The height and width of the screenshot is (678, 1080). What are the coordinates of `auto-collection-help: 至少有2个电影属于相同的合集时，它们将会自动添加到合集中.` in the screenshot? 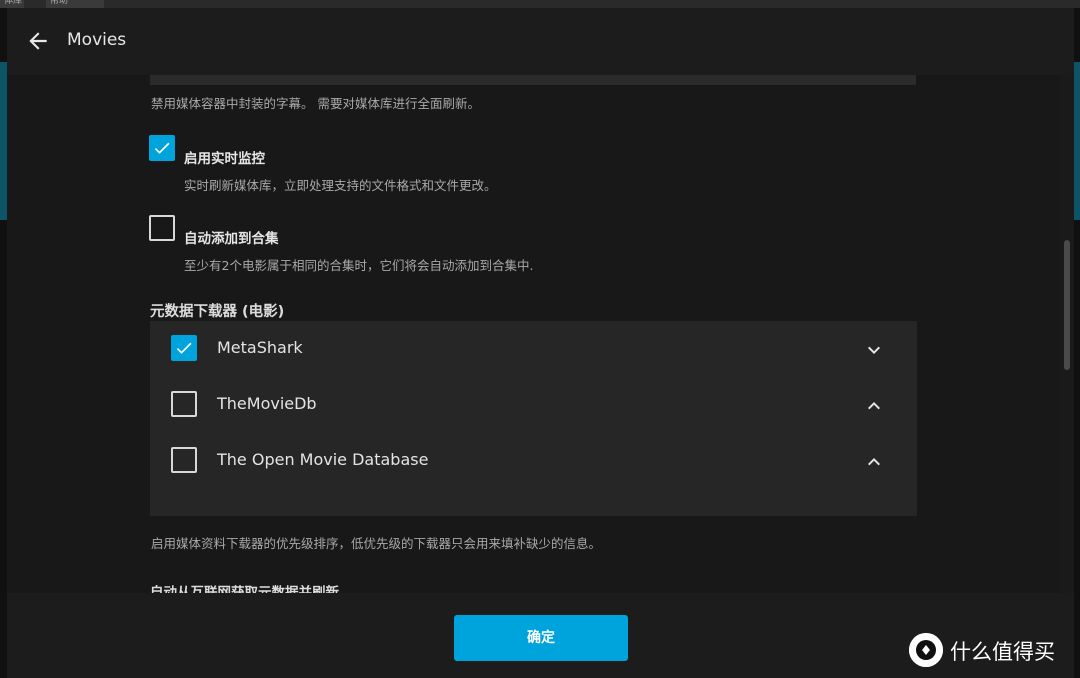 It's located at (359, 265).